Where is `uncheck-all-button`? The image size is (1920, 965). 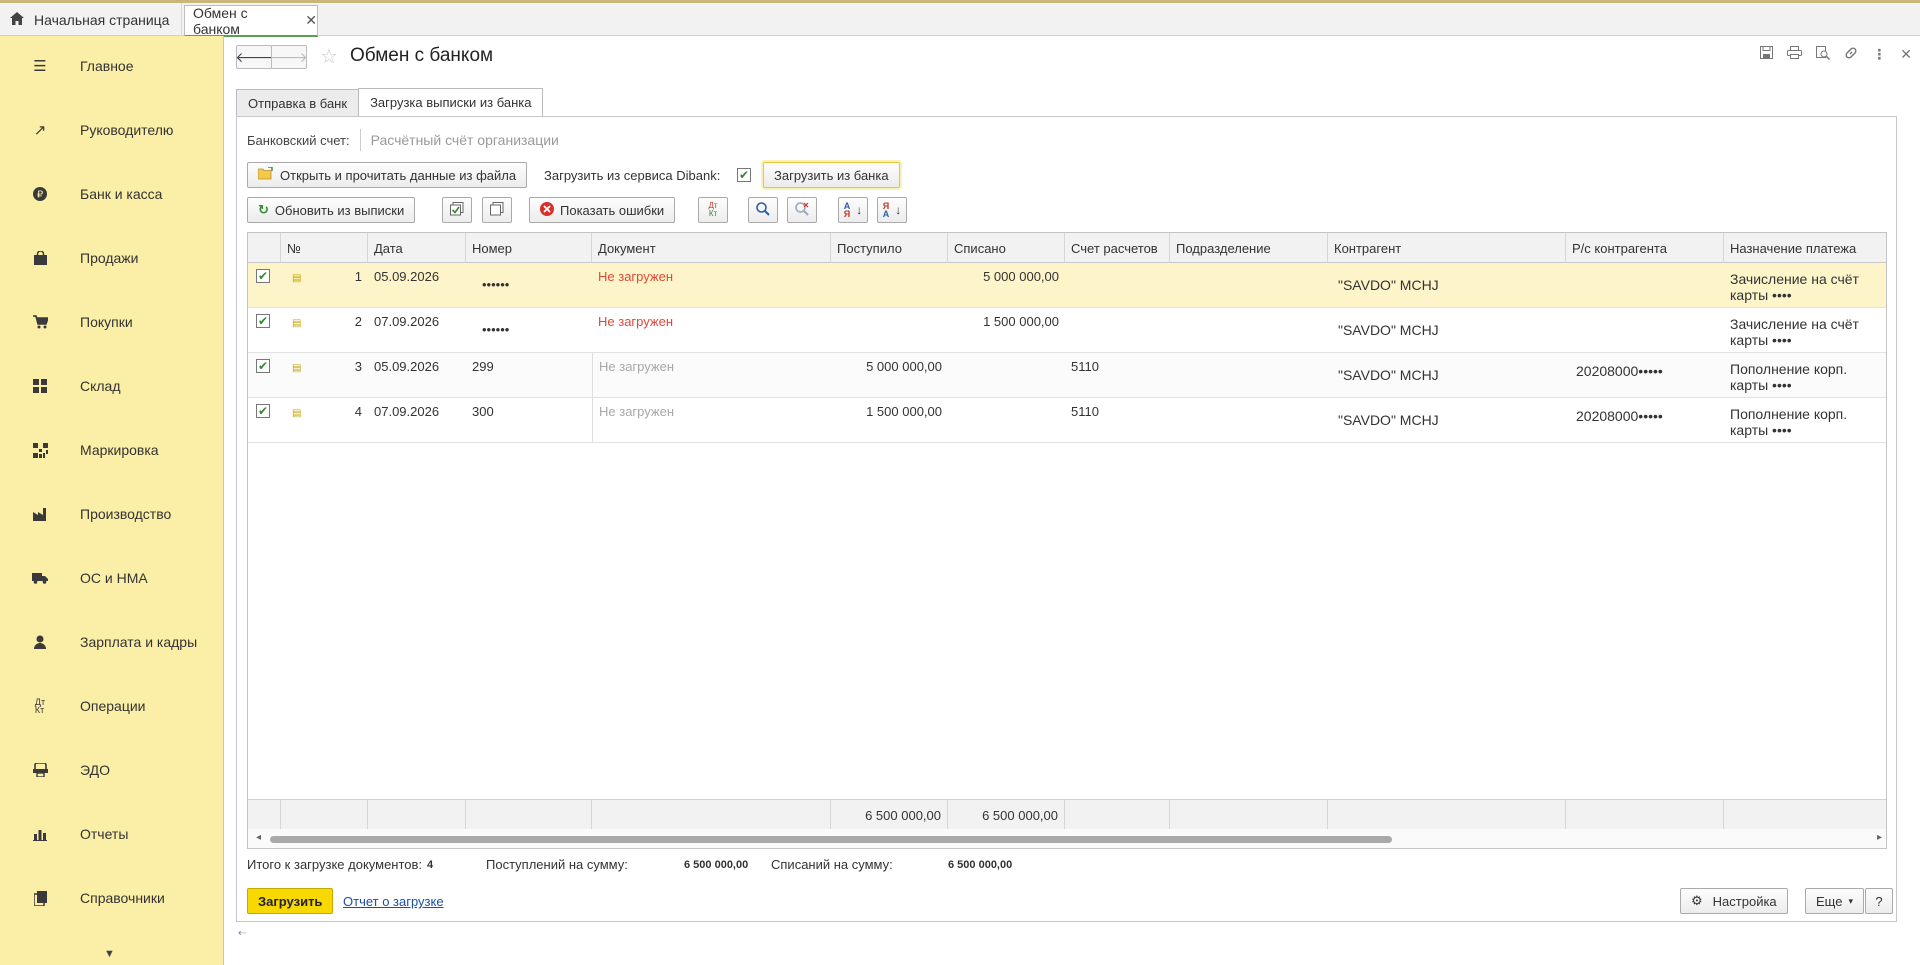
uncheck-all-button is located at coordinates (497, 210).